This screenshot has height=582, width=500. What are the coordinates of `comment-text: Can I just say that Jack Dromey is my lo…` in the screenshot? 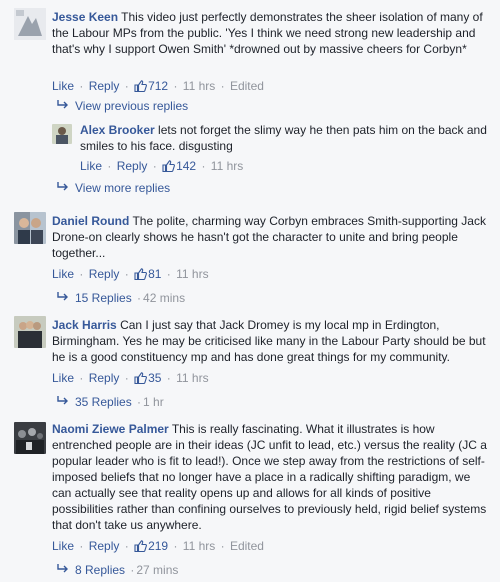 It's located at (269, 341).